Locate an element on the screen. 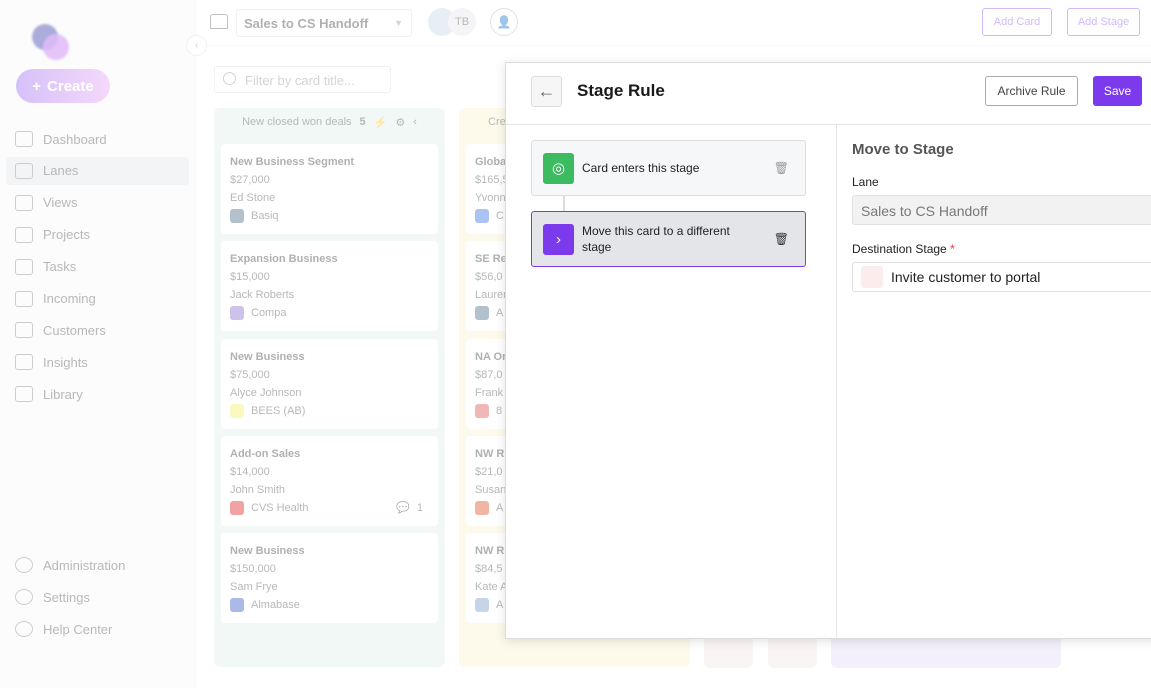  avatar-initials: TB is located at coordinates (462, 22).